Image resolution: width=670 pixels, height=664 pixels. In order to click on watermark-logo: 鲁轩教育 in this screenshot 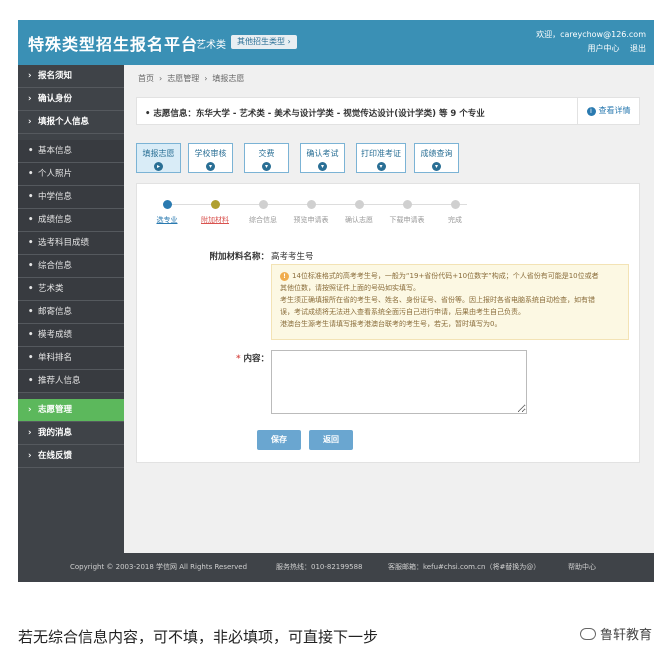, I will do `click(615, 633)`.